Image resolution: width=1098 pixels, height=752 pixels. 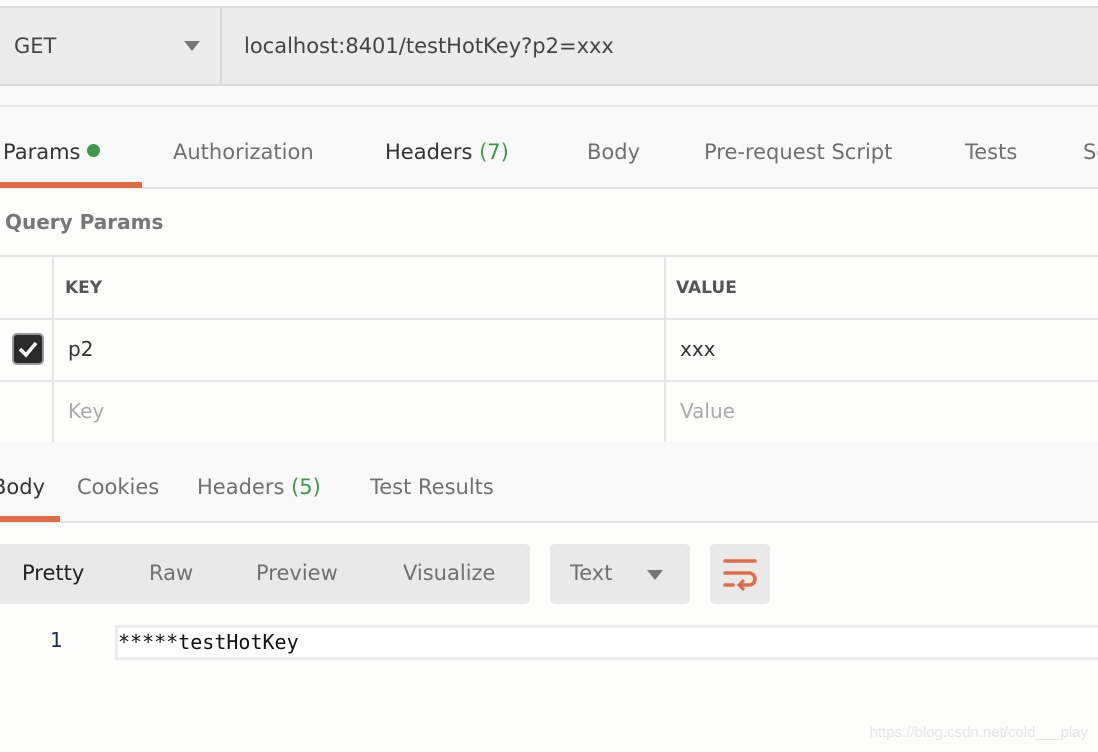 I want to click on tab-authorization: Authorization, so click(x=243, y=152).